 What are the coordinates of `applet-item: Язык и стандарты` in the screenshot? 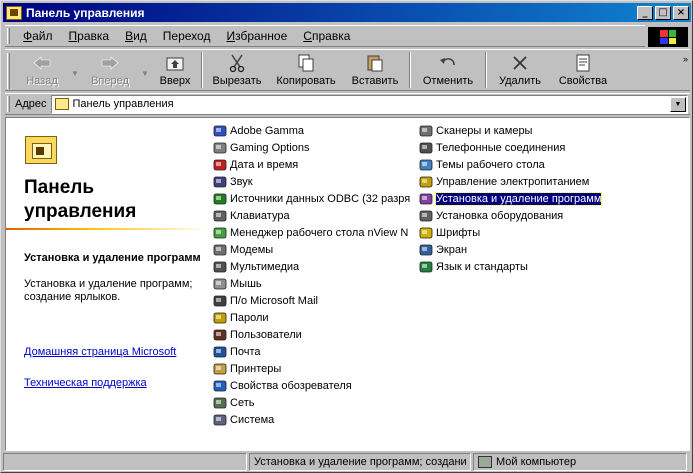 It's located at (510, 266).